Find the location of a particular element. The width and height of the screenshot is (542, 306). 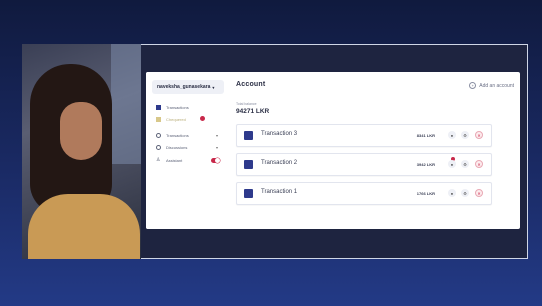

user-name: naveksha_gunasekara is located at coordinates (184, 87).